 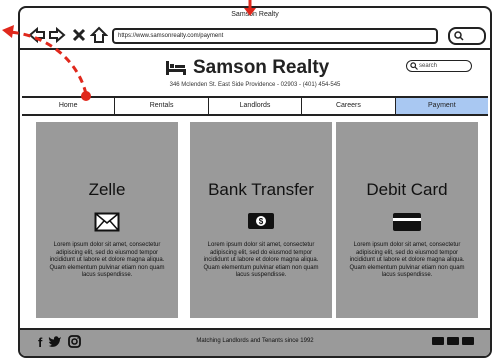 What do you see at coordinates (261, 189) in the screenshot?
I see `card-title: Bank Transfer` at bounding box center [261, 189].